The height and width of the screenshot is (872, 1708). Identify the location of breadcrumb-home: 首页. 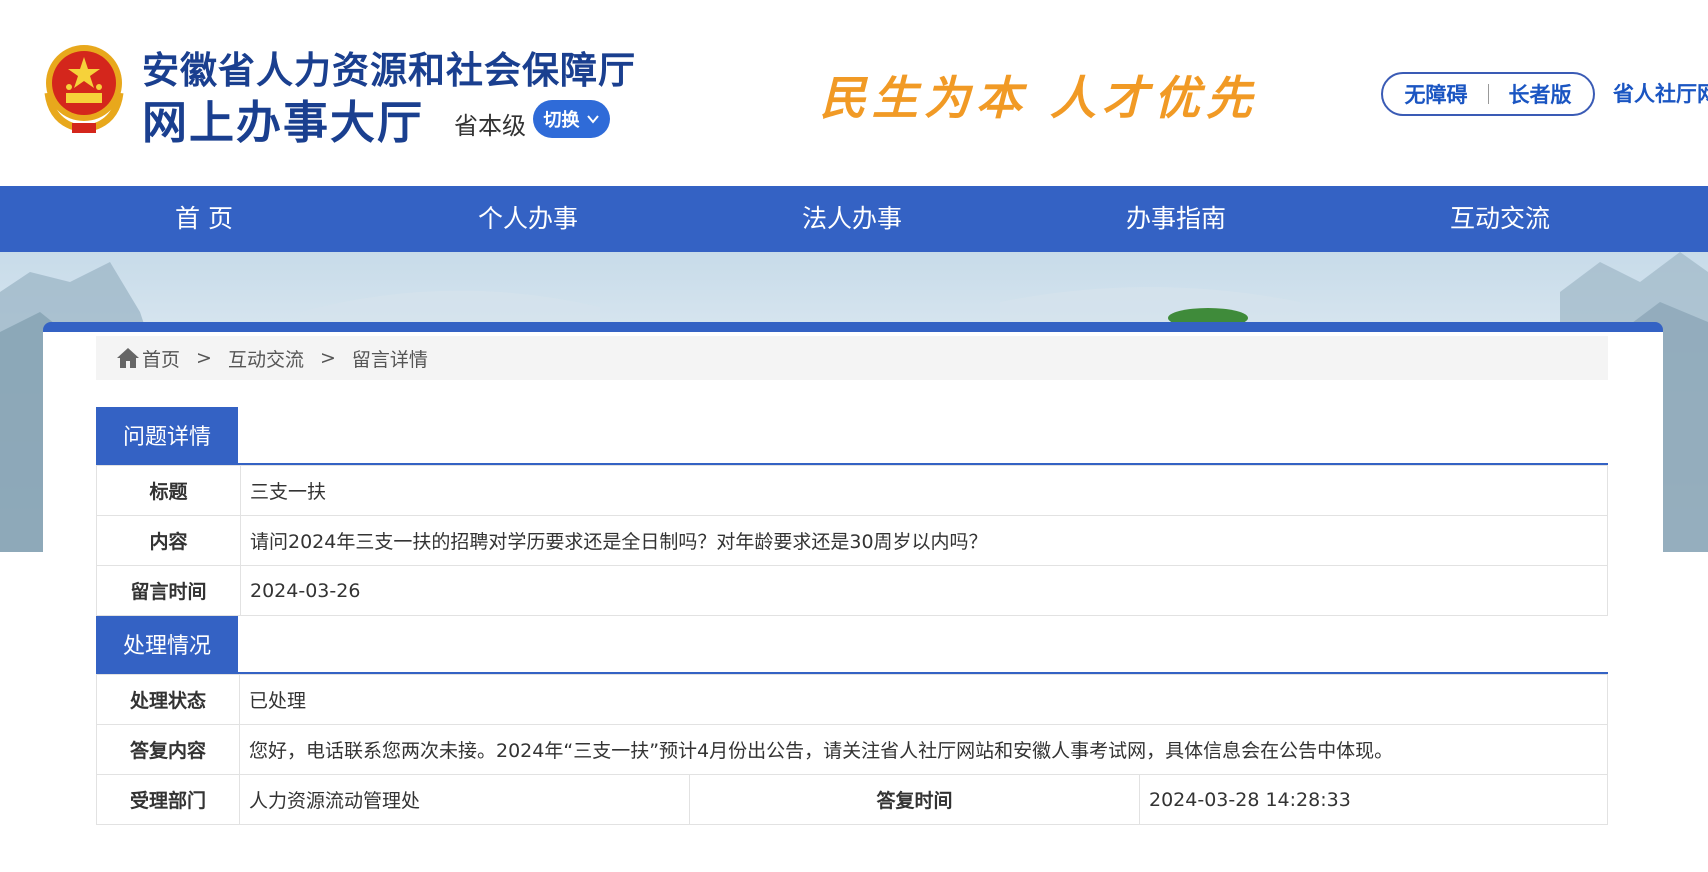
(148, 358).